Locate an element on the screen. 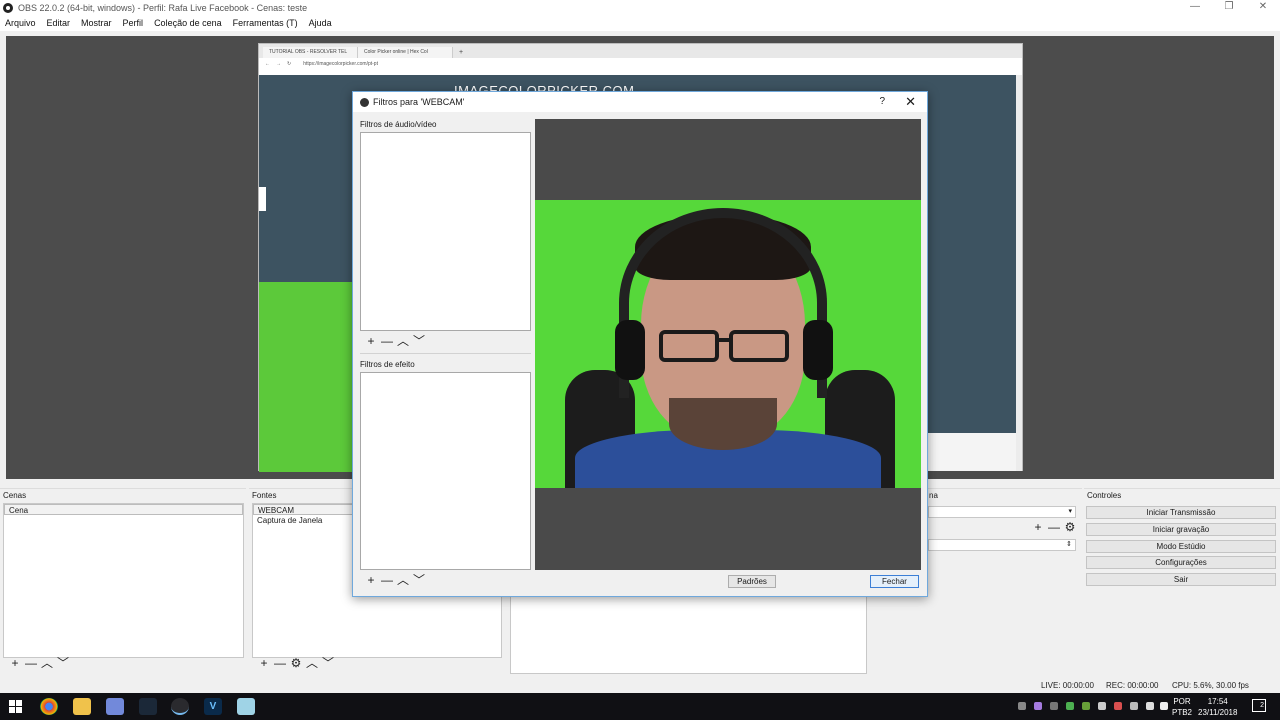  person-beard is located at coordinates (723, 424).